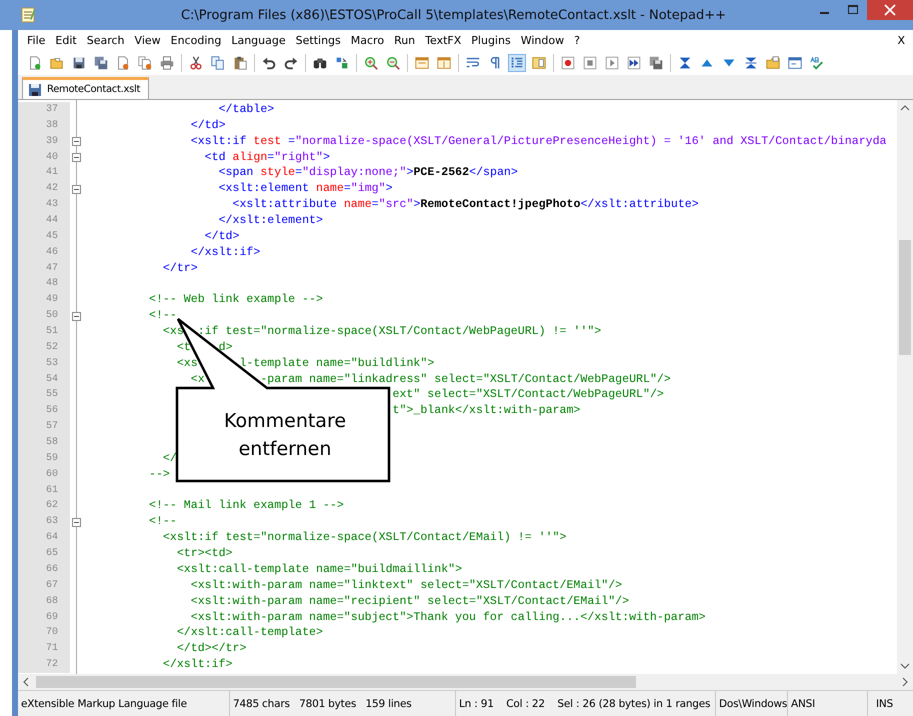  What do you see at coordinates (236, 299) in the screenshot?
I see `code-text: <!-- Web link example -->` at bounding box center [236, 299].